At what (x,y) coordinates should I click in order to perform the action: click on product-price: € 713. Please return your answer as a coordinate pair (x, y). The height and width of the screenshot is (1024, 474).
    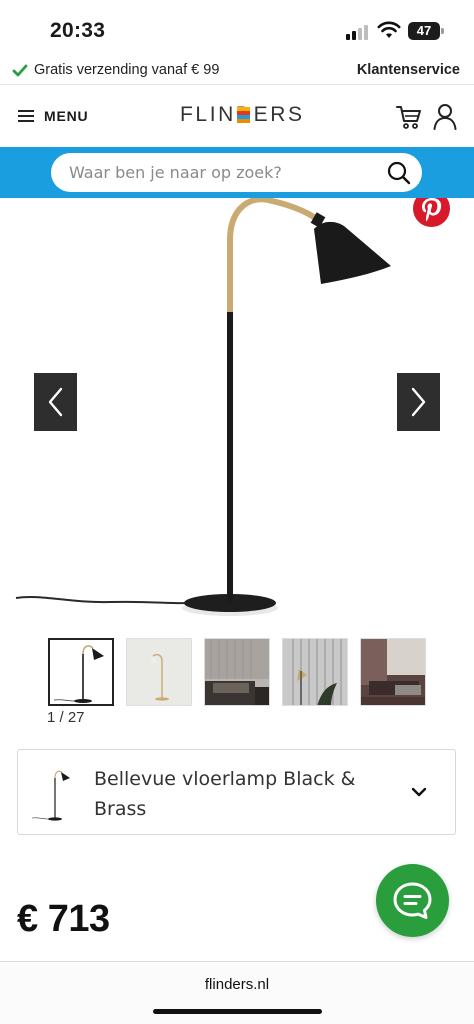
    Looking at the image, I should click on (63, 919).